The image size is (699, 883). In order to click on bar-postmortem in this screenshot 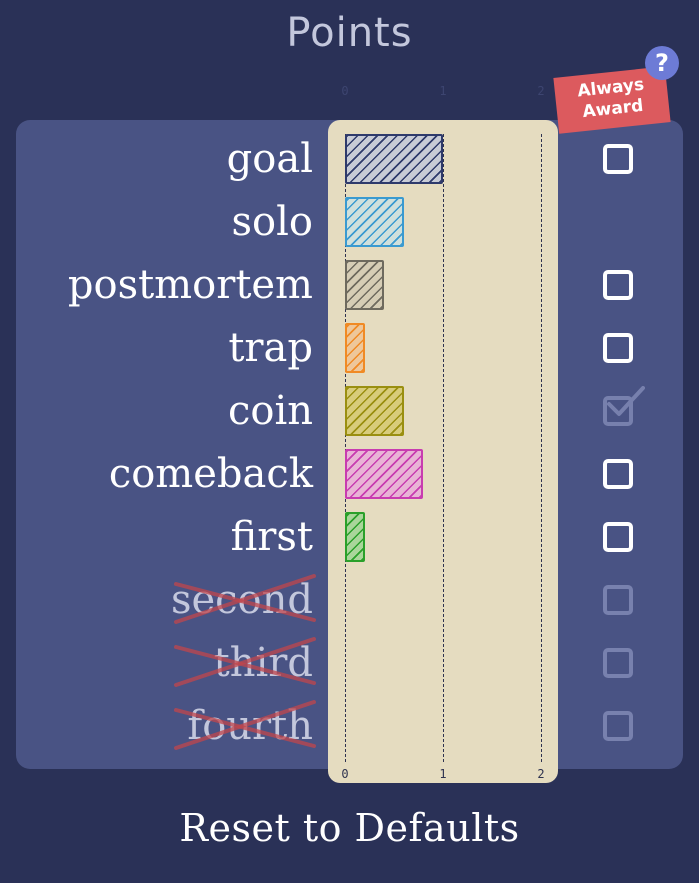, I will do `click(365, 285)`.